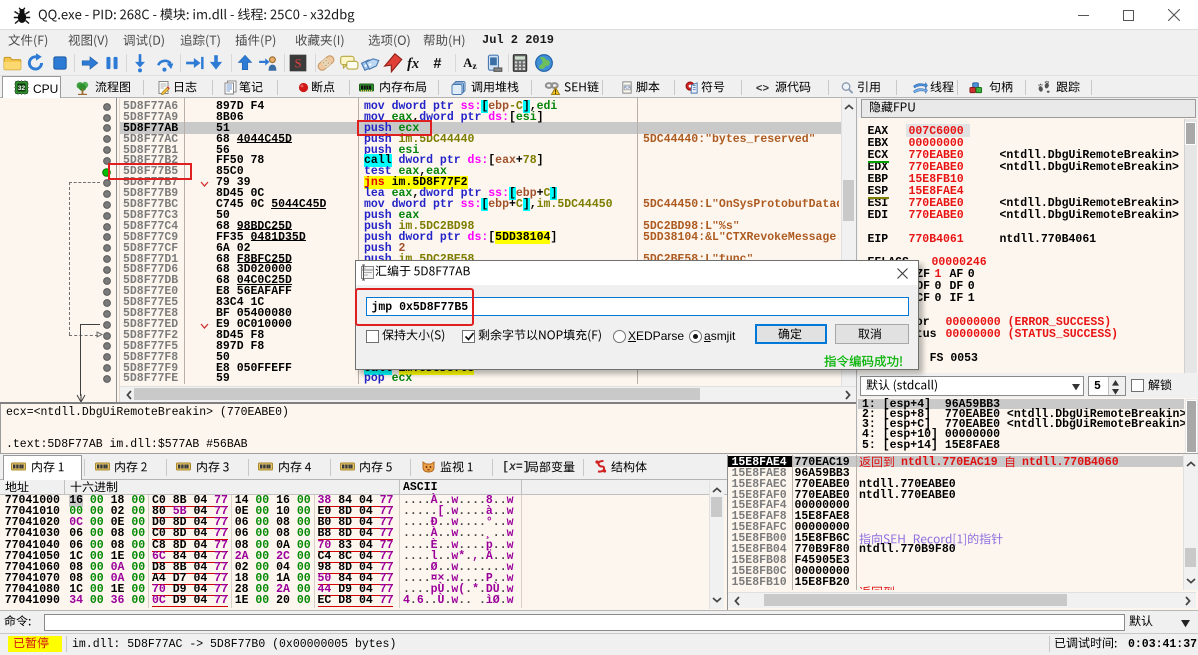 Image resolution: width=1198 pixels, height=655 pixels. Describe the element at coordinates (413, 64) in the screenshot. I see `svg-text: fx` at that location.